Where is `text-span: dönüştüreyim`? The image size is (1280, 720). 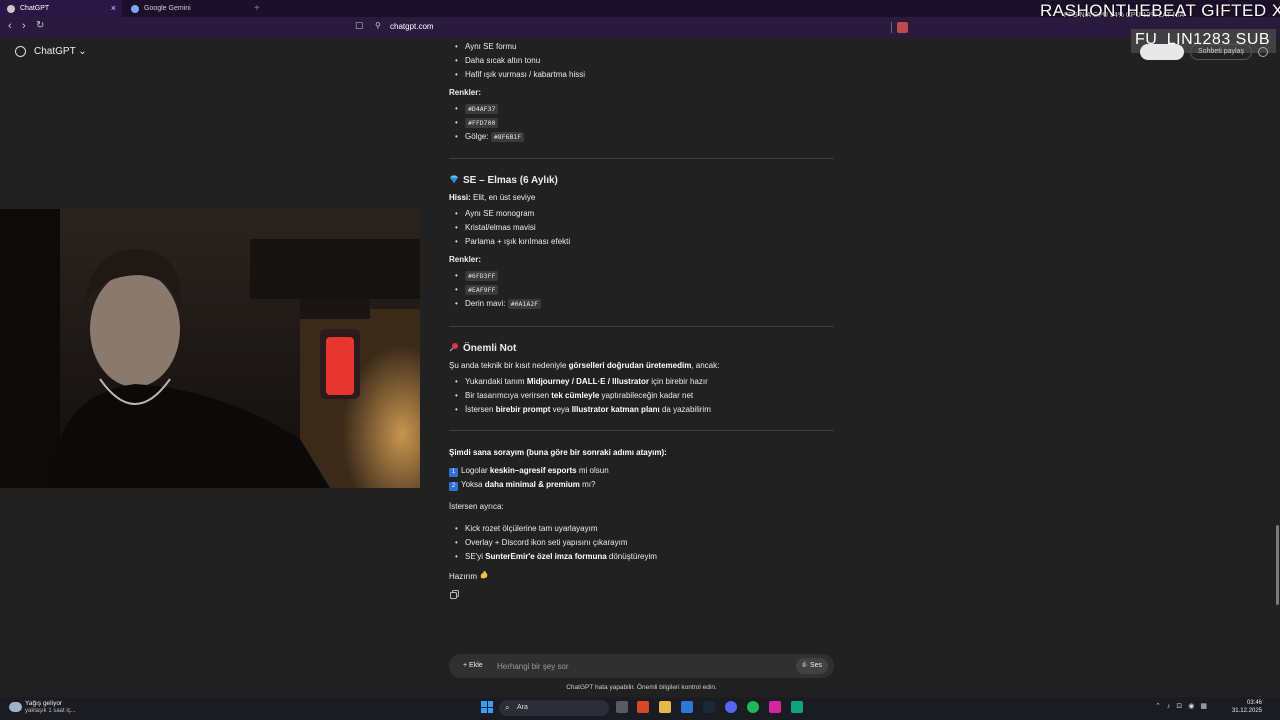
text-span: dönüştüreyim is located at coordinates (631, 556).